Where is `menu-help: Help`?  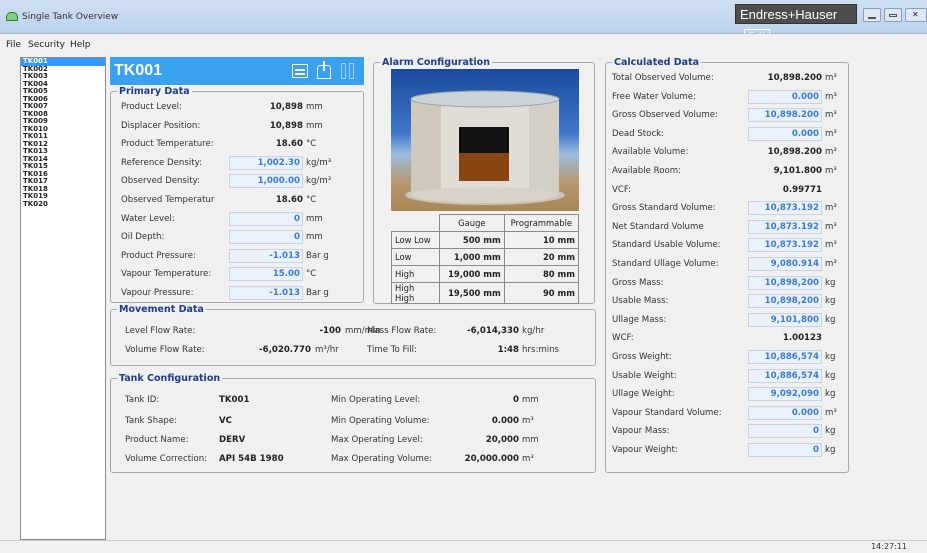 menu-help: Help is located at coordinates (80, 45).